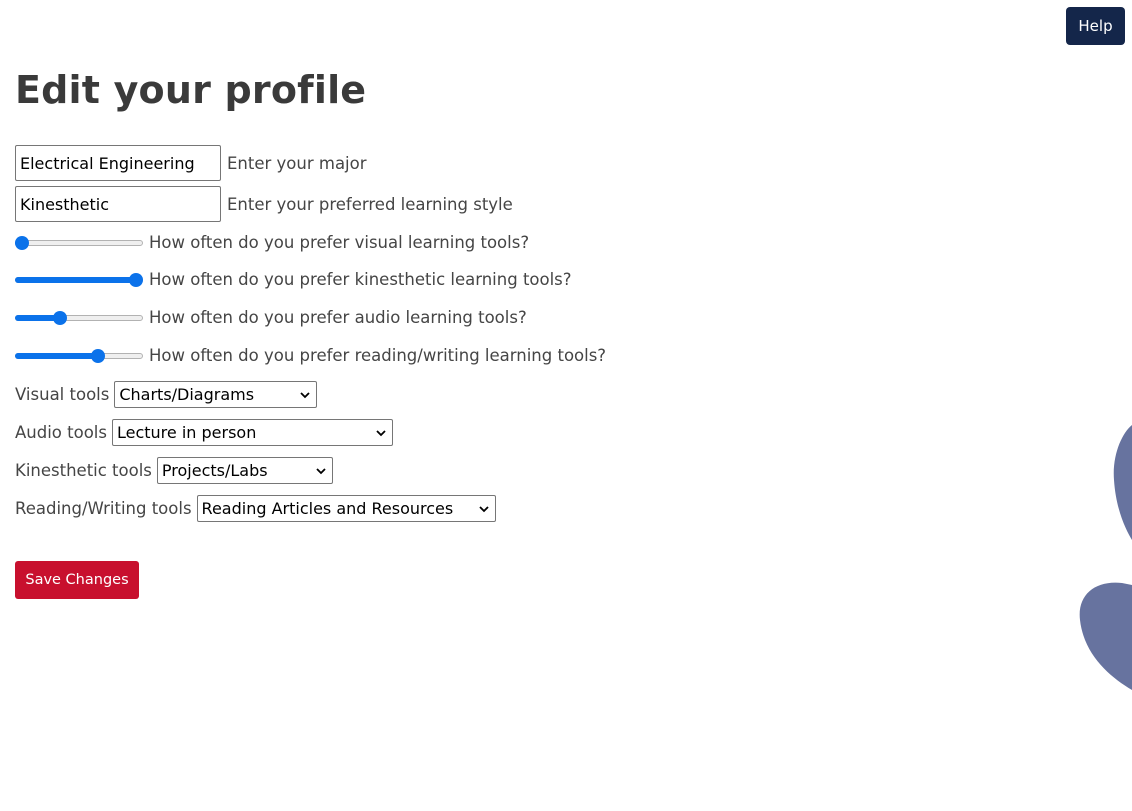  What do you see at coordinates (186, 432) in the screenshot?
I see `audio-tools-selected: Lecture in person` at bounding box center [186, 432].